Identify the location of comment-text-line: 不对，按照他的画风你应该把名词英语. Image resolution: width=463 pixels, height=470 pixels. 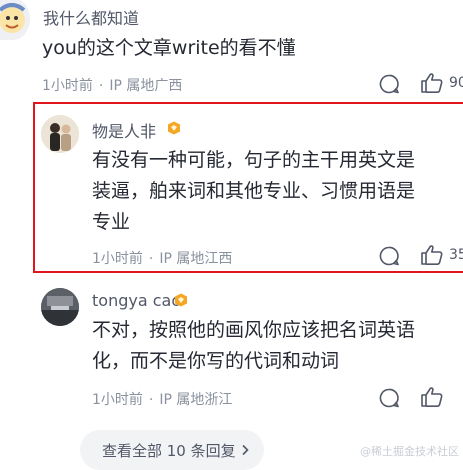
(254, 330).